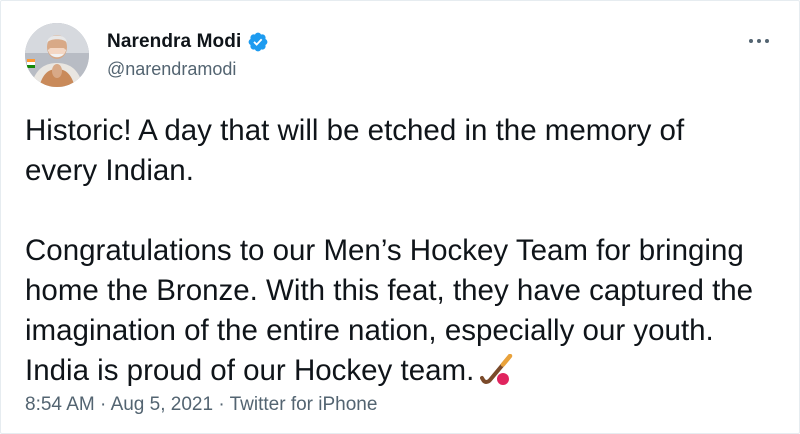 This screenshot has width=800, height=434. I want to click on display-name-row: Narendra Modi, so click(188, 42).